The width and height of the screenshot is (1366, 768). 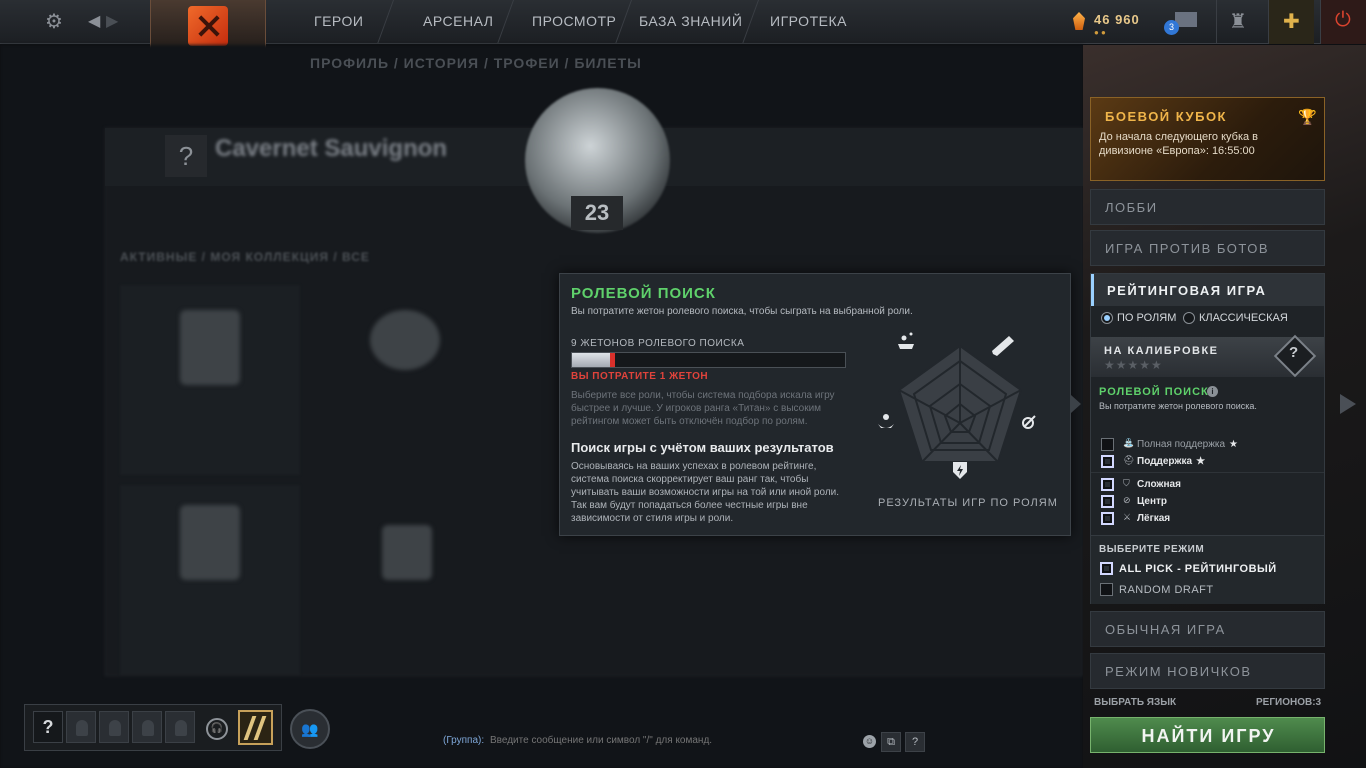 I want to click on exit-button: ⏻, so click(x=1343, y=22).